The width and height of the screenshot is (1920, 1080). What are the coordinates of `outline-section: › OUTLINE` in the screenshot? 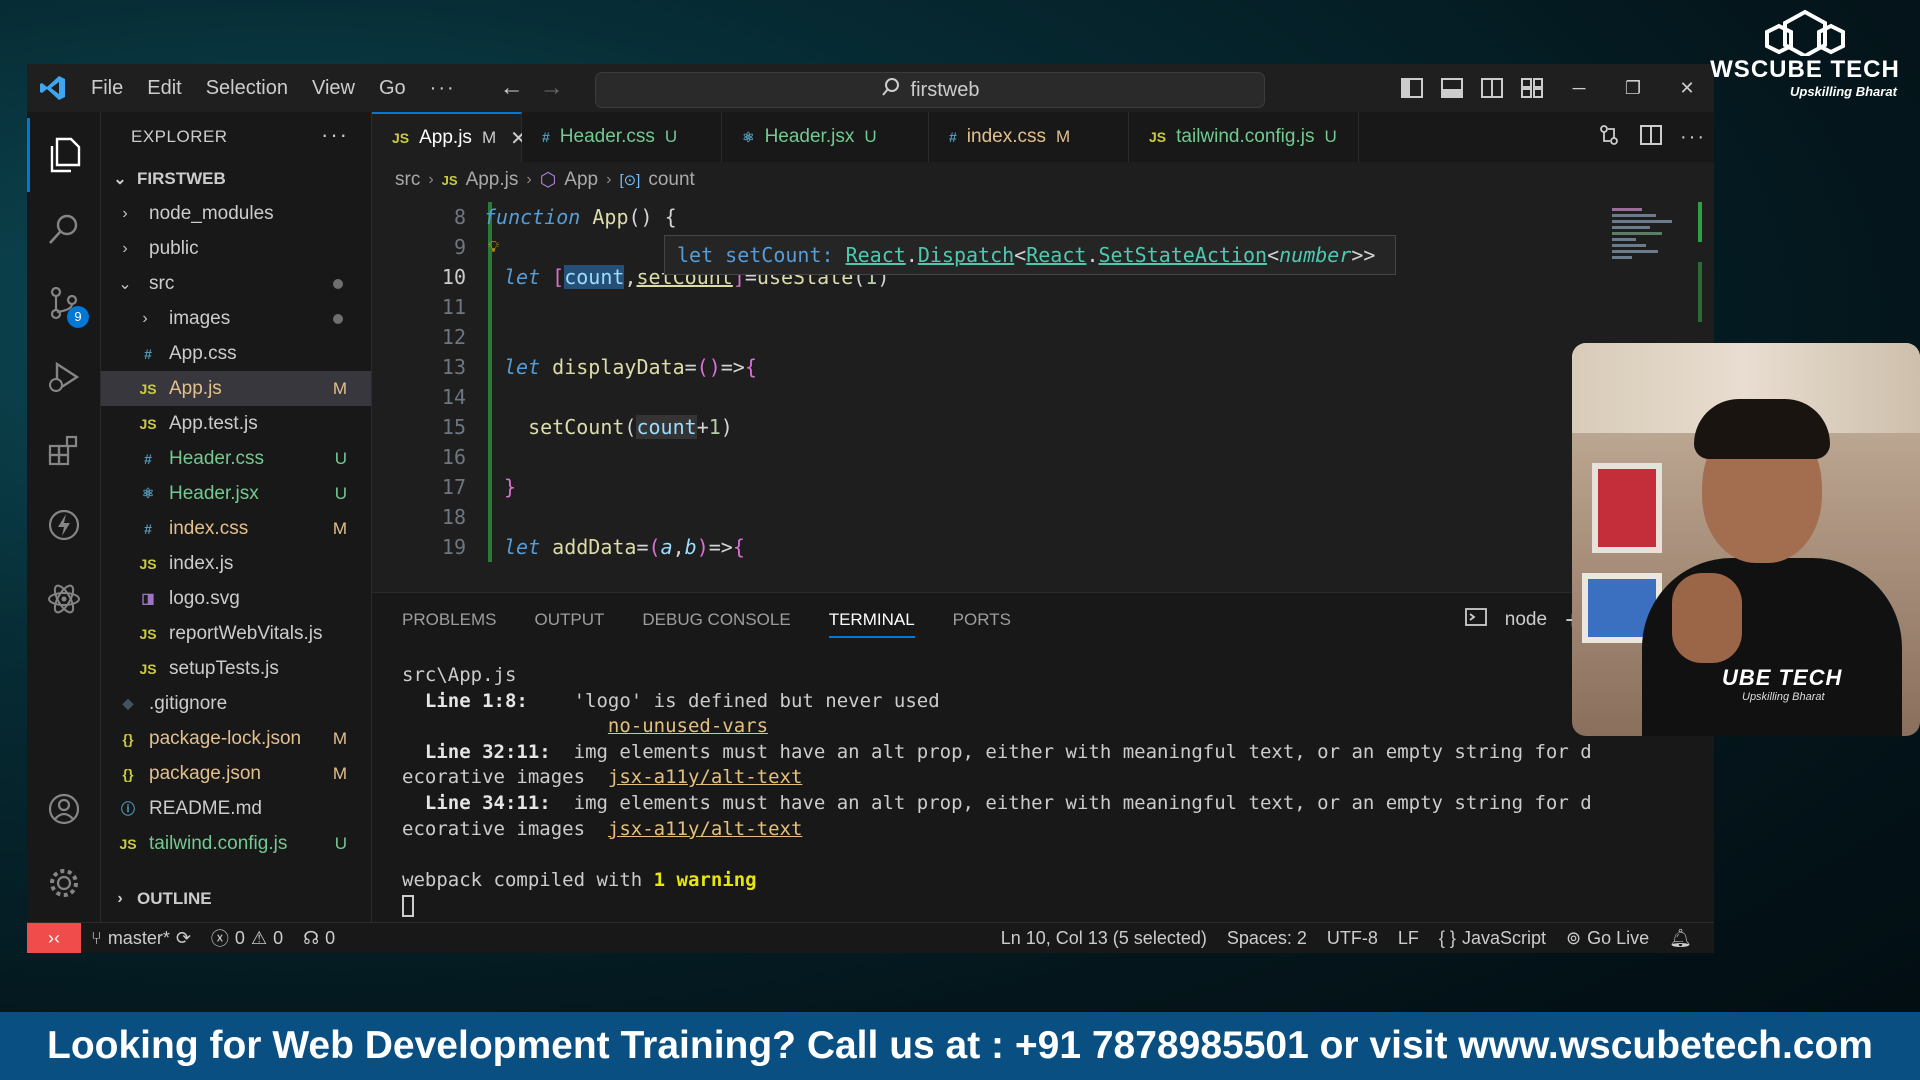 It's located at (236, 899).